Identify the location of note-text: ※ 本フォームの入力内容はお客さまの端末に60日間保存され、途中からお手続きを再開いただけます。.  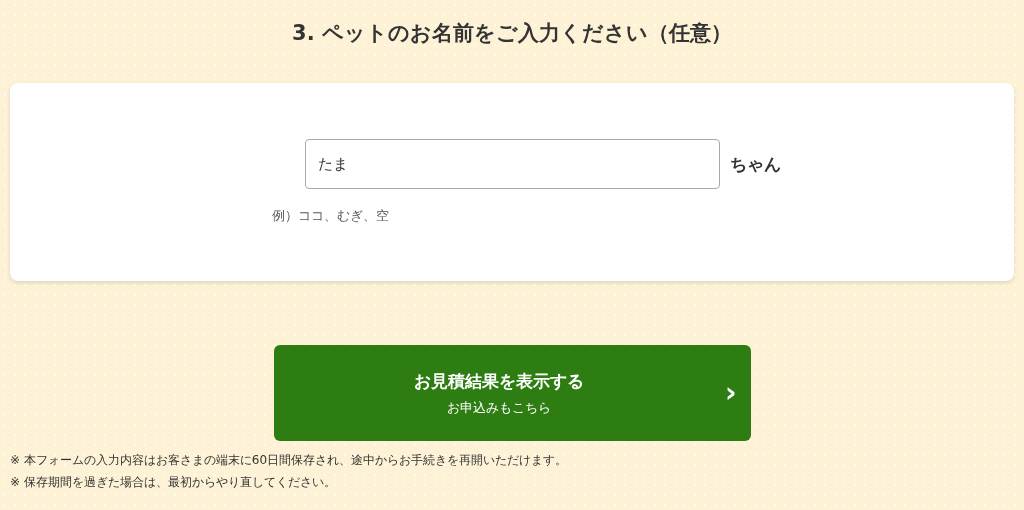
(289, 460).